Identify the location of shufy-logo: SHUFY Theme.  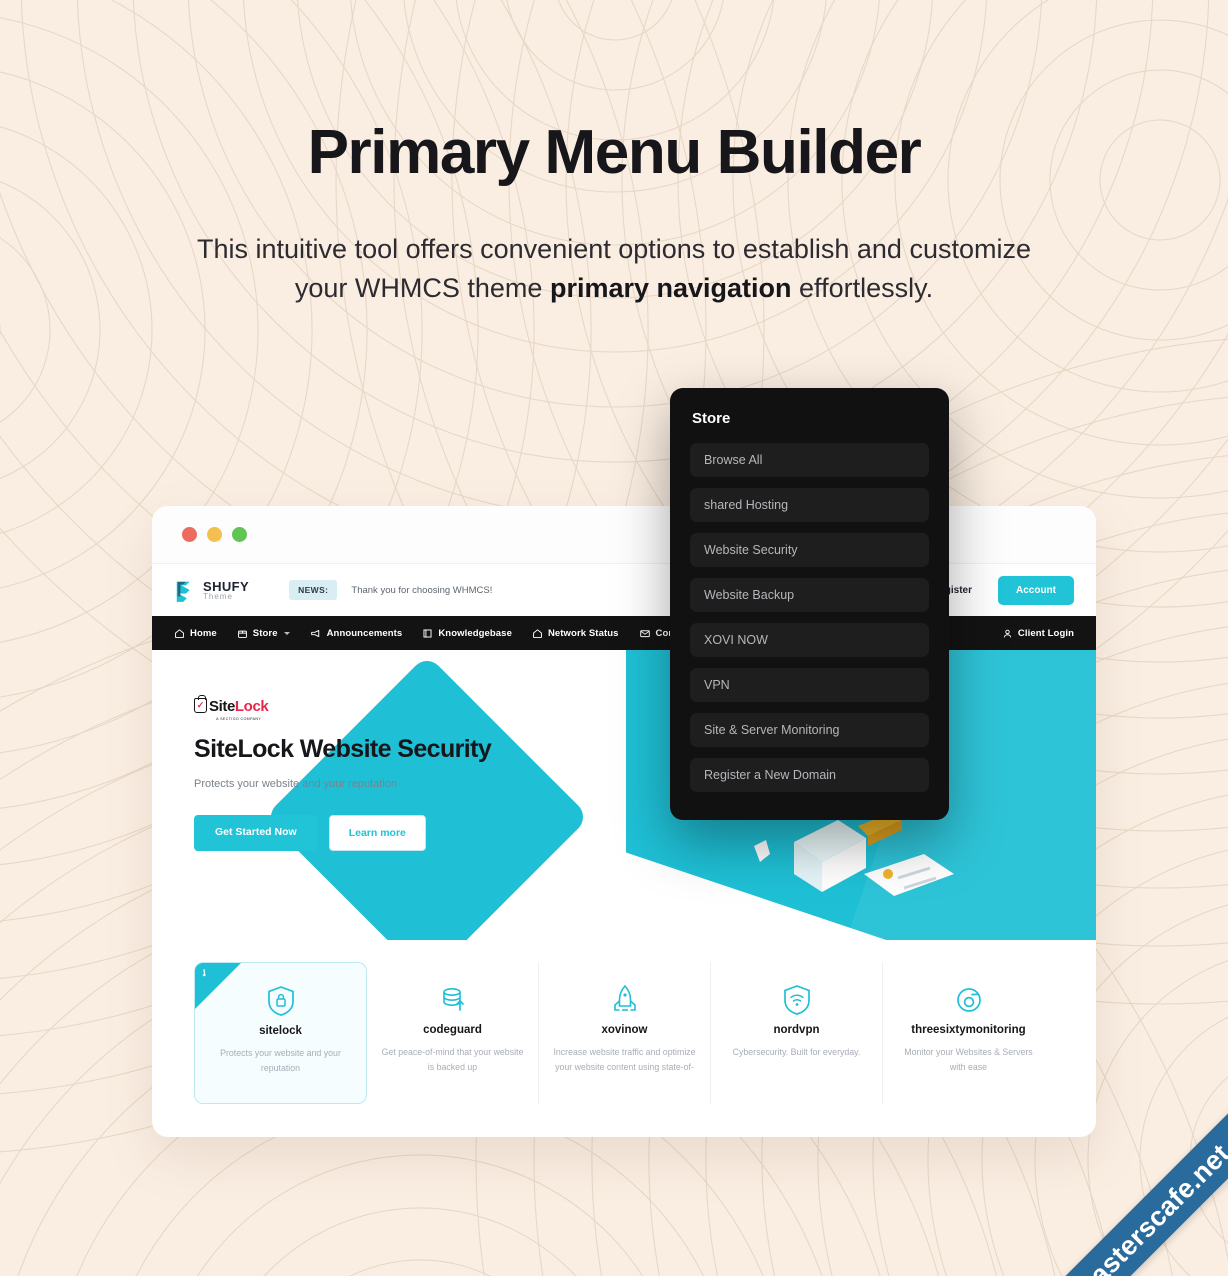
(211, 590).